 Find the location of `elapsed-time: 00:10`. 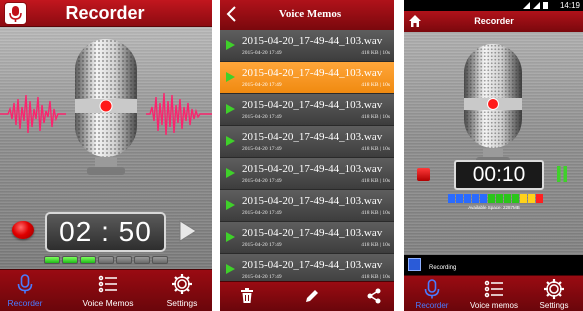

elapsed-time: 00:10 is located at coordinates (499, 174).